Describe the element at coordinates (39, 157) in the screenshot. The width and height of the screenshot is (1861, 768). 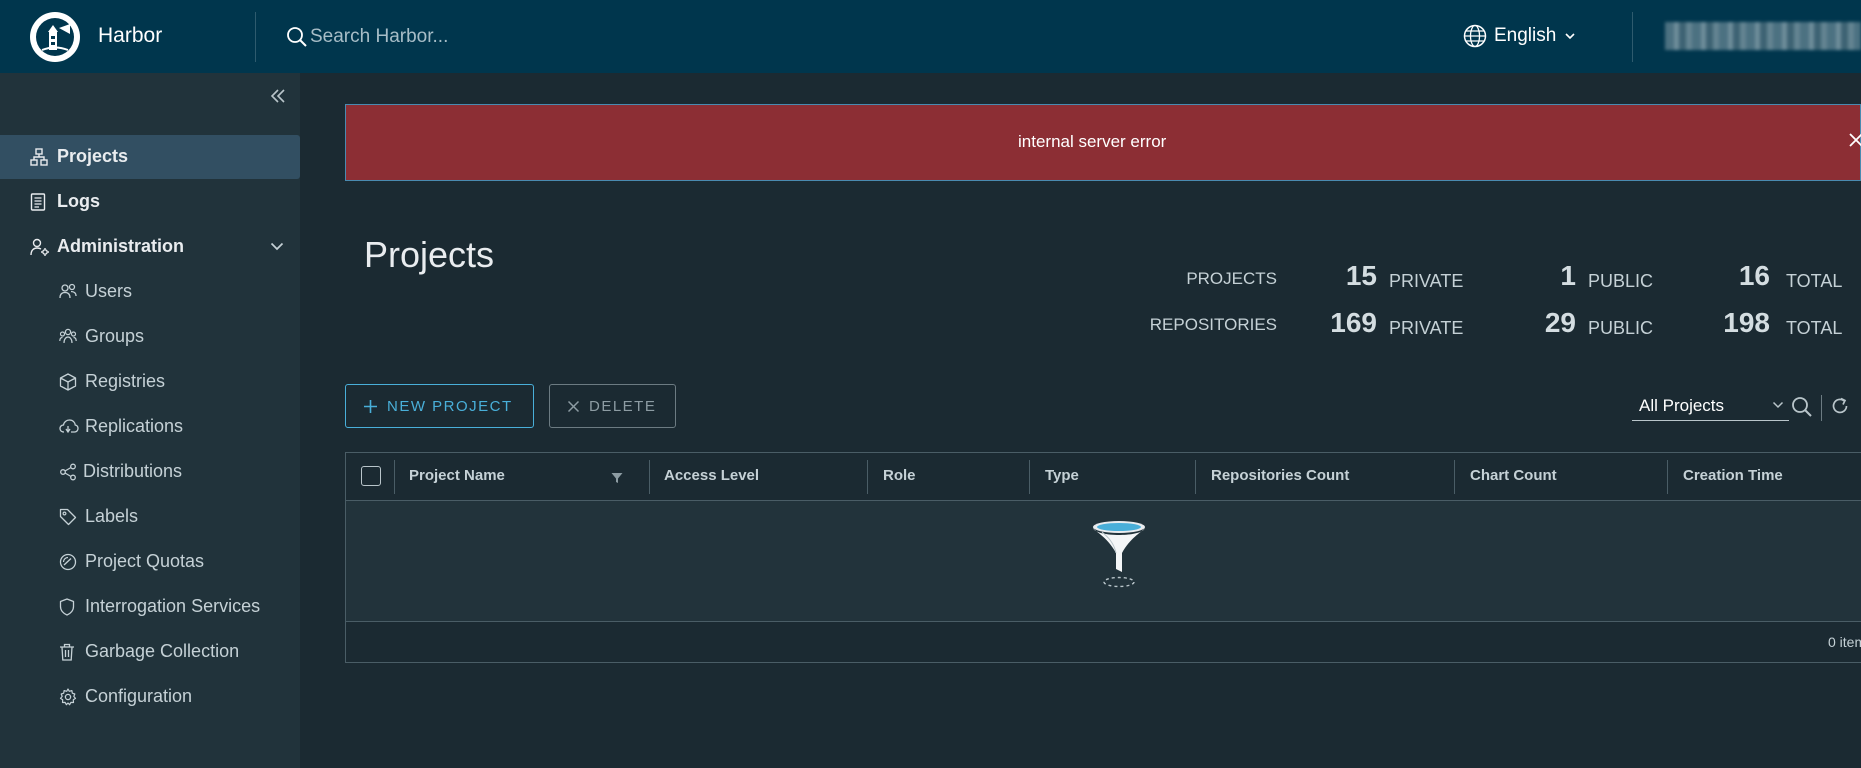
I see `projects-icon` at that location.